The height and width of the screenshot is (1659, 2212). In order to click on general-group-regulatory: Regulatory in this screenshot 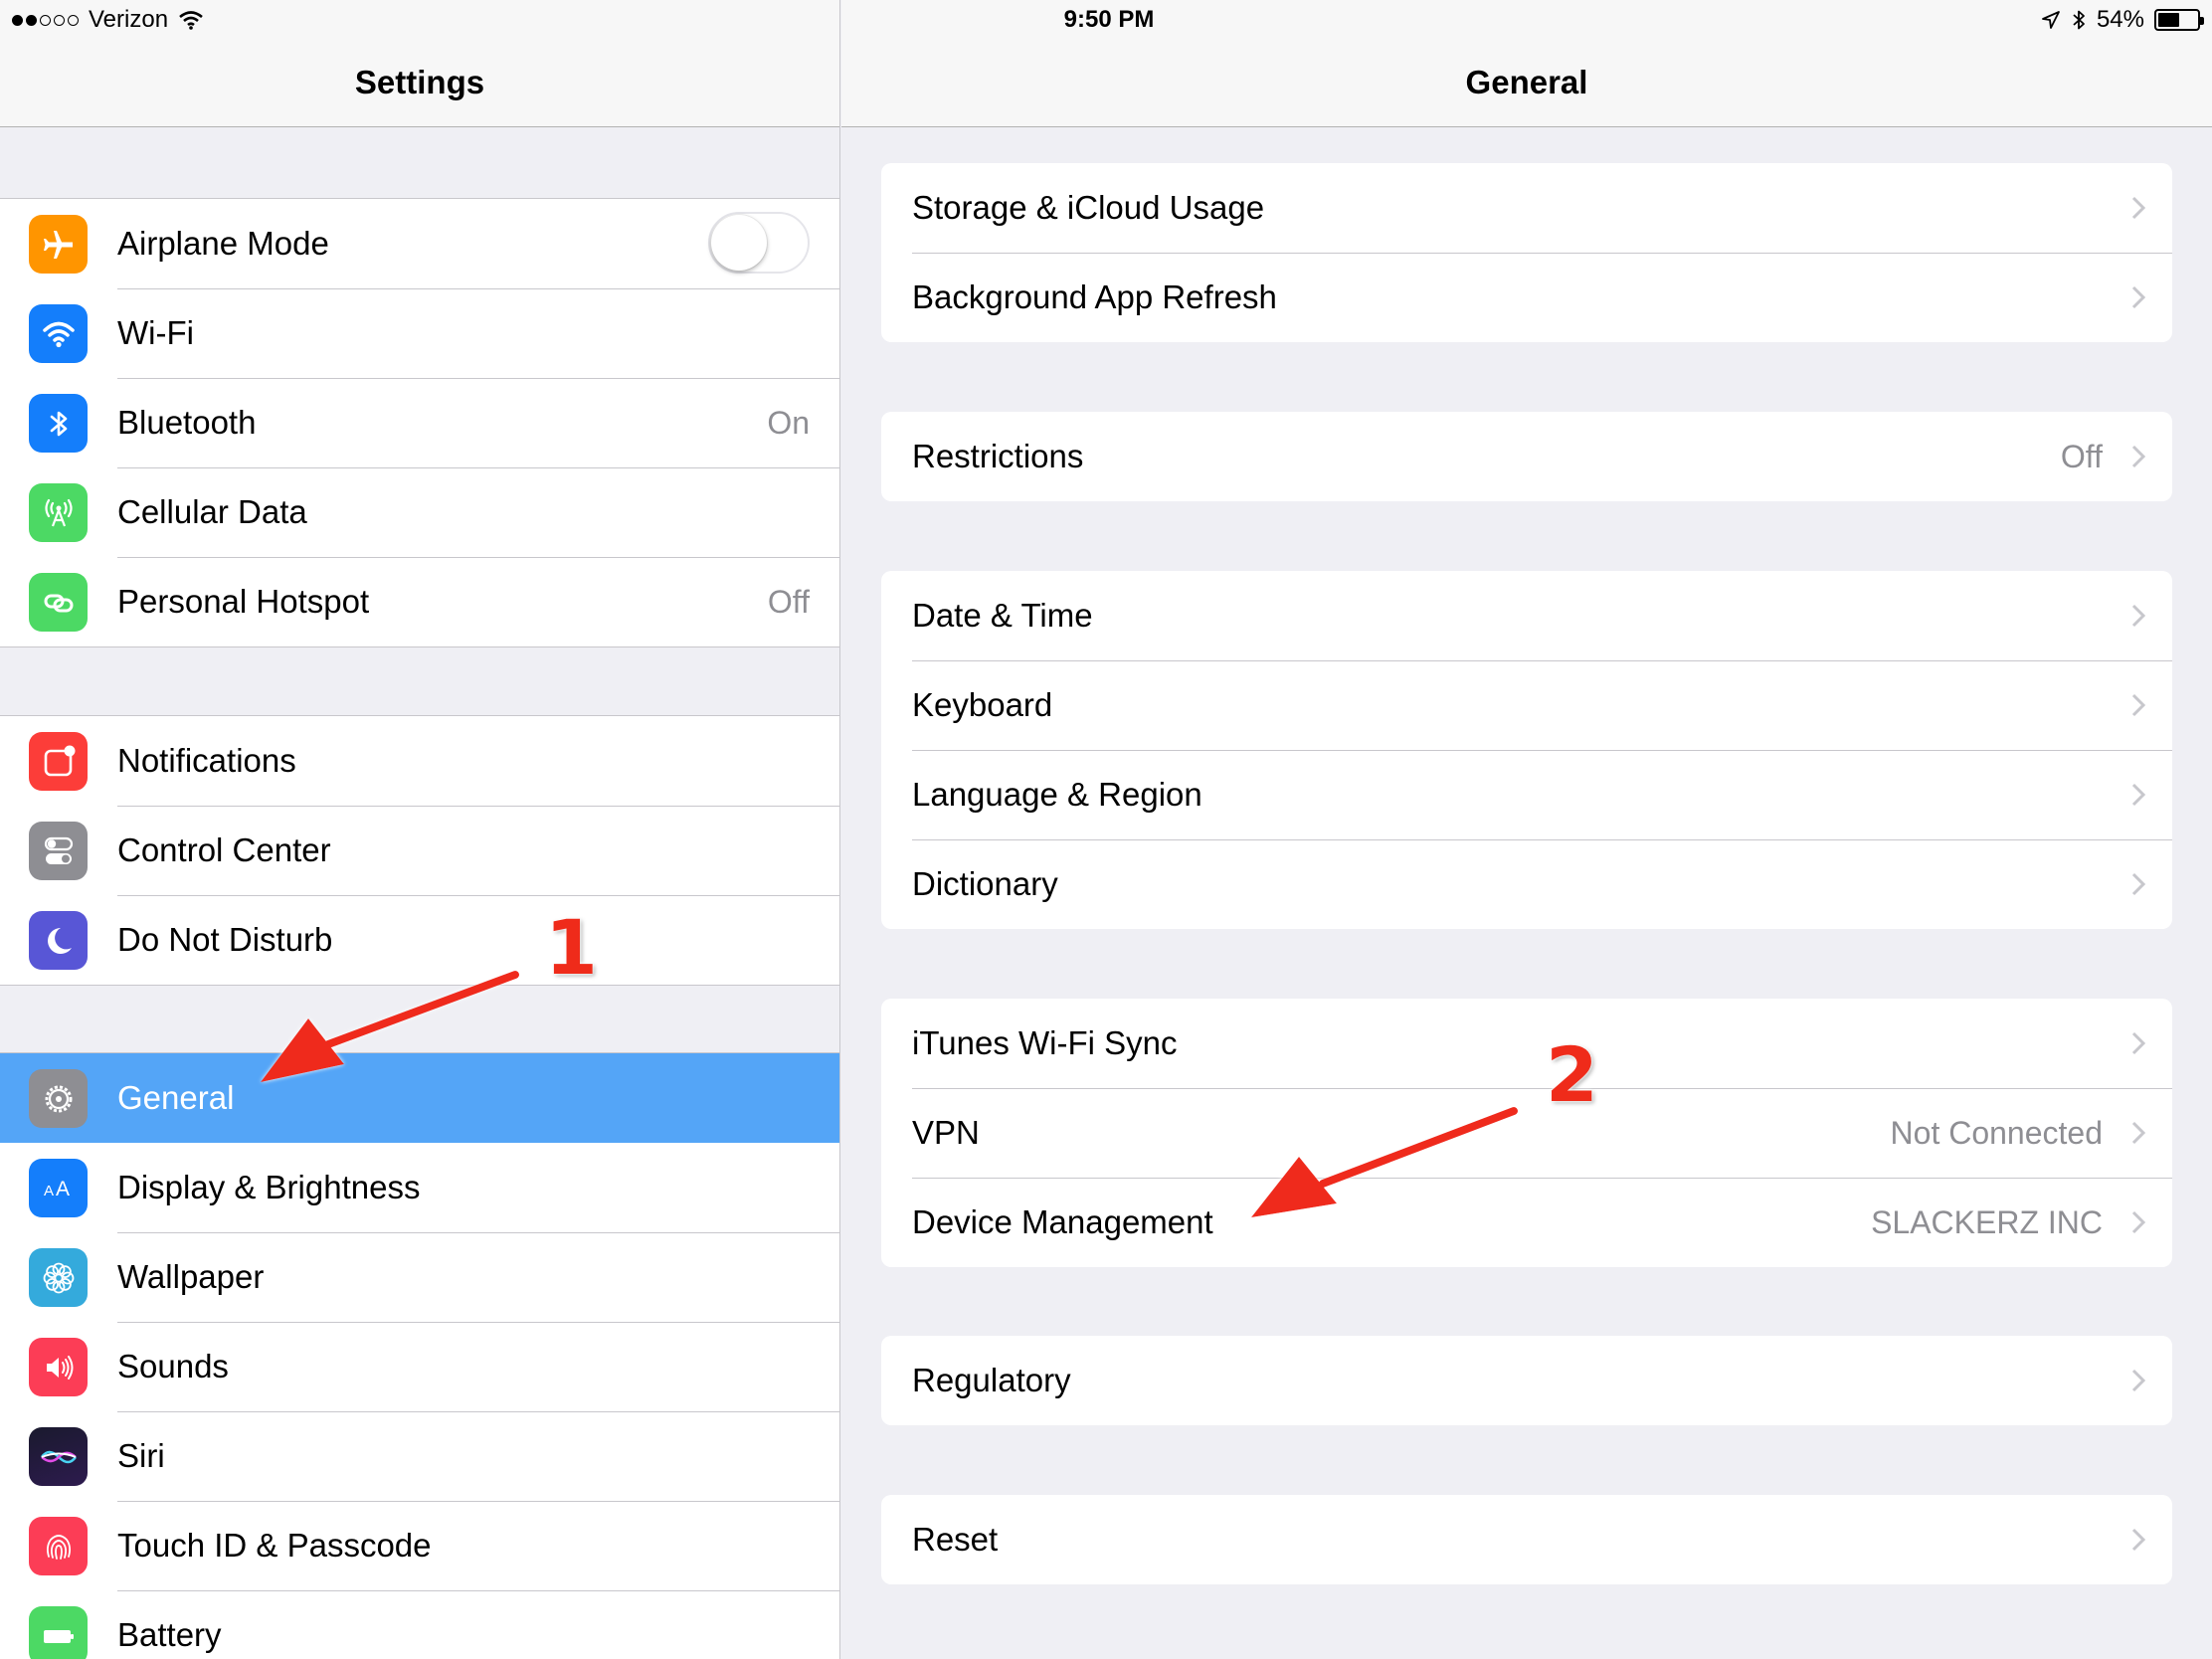, I will do `click(1526, 1380)`.